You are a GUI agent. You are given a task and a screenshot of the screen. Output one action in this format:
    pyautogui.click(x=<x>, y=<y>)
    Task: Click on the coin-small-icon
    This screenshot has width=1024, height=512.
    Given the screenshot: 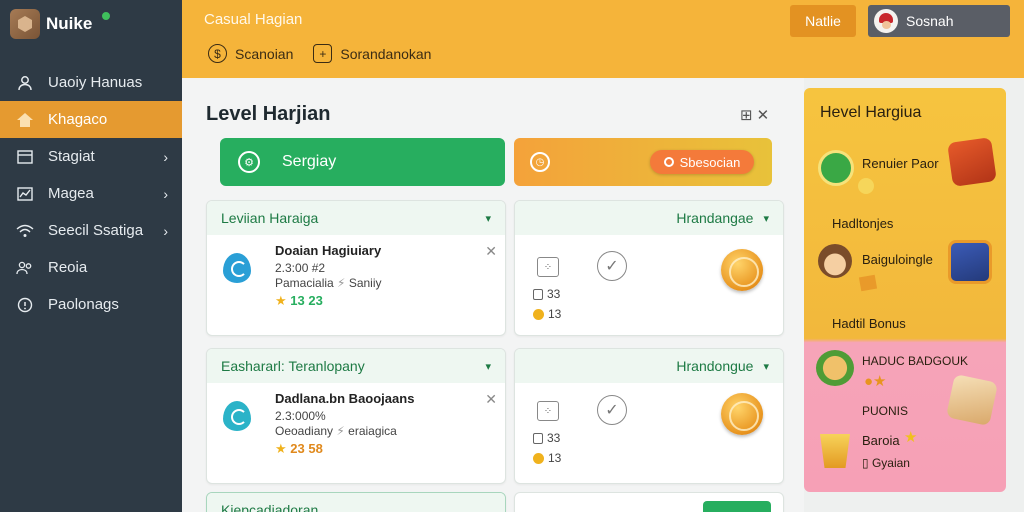 What is the action you would take?
    pyautogui.click(x=538, y=314)
    